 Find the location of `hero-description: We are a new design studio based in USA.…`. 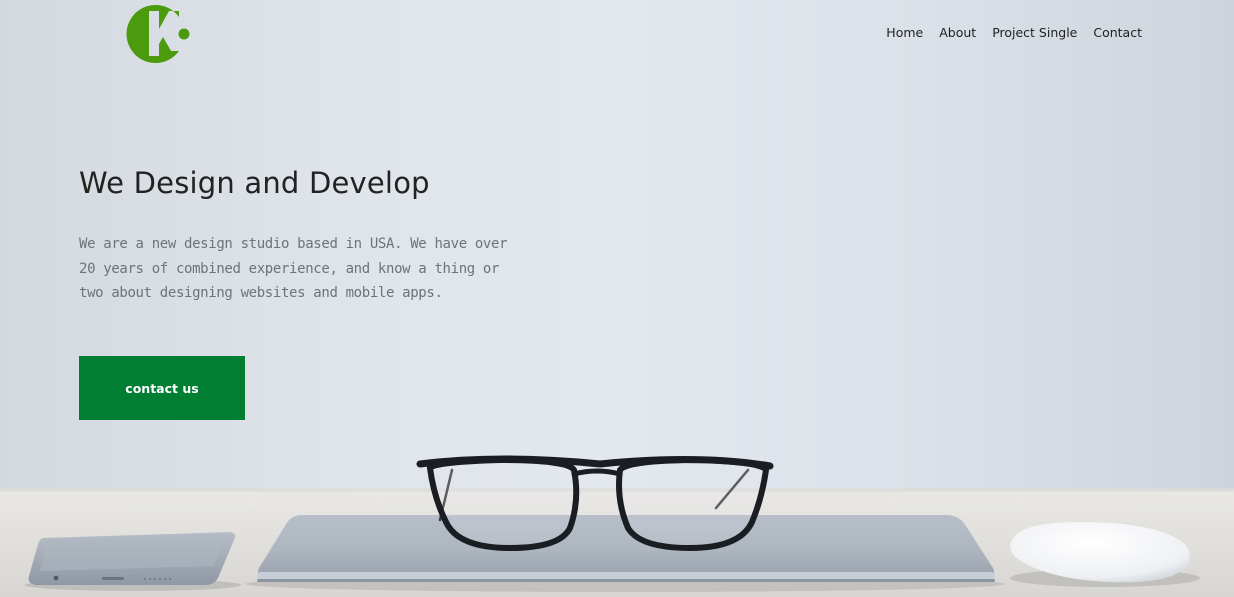

hero-description: We are a new design studio based in USA.… is located at coordinates (293, 268).